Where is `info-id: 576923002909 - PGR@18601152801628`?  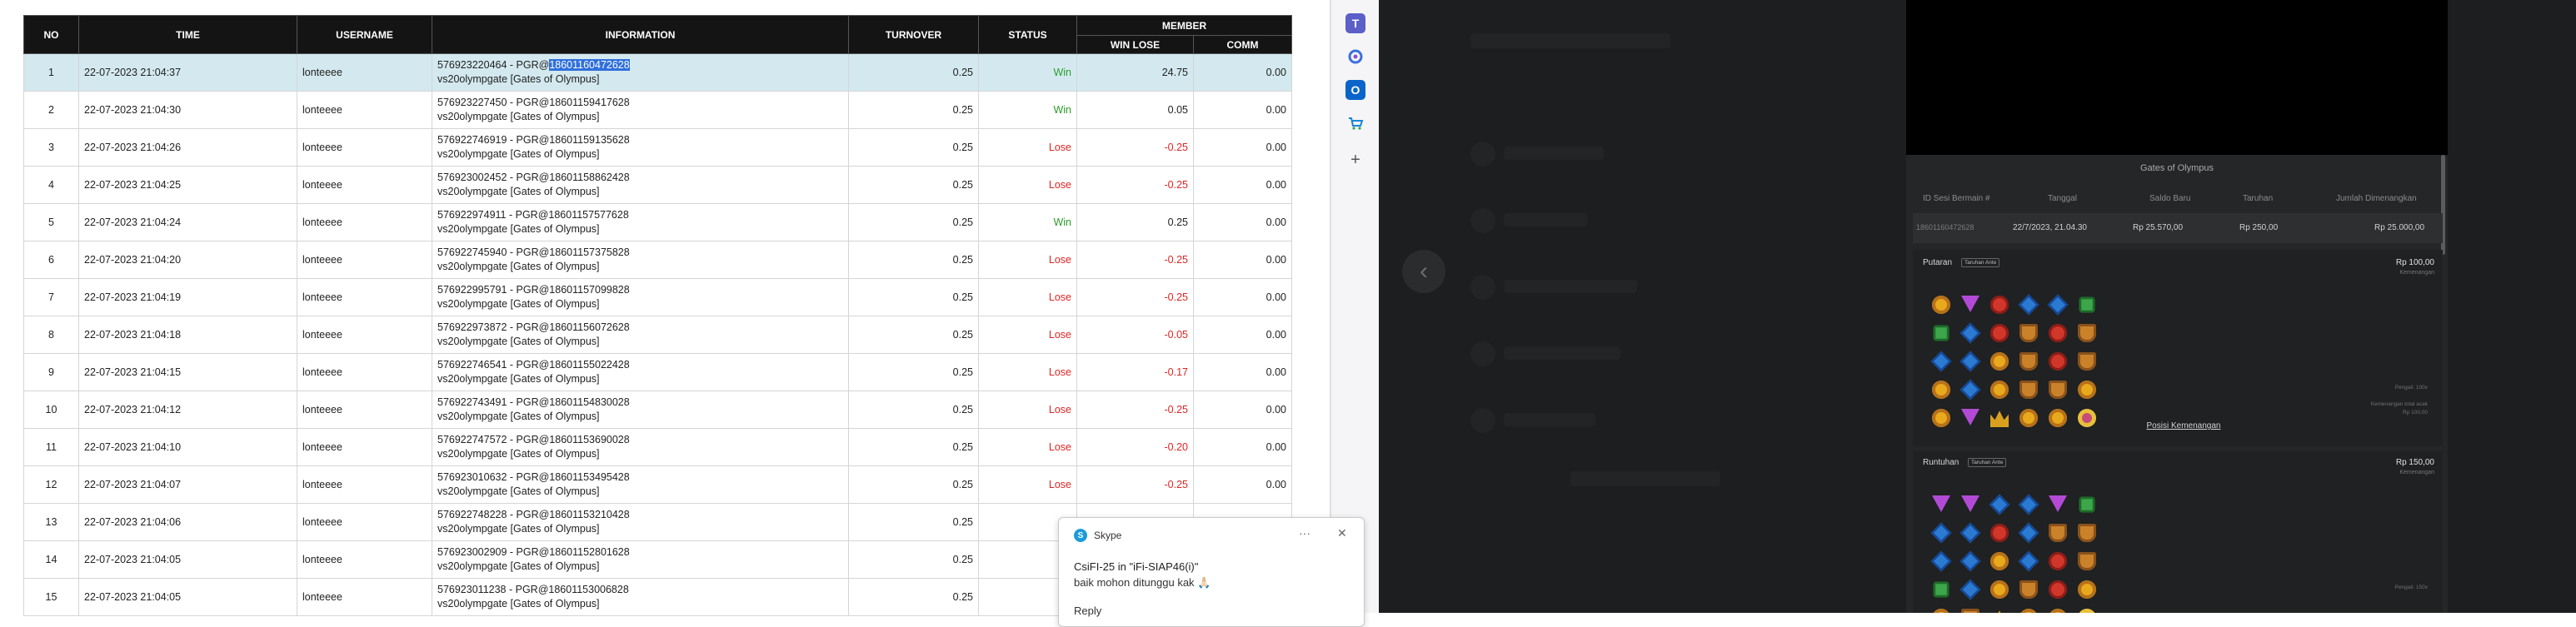
info-id: 576923002909 - PGR@18601152801628 is located at coordinates (533, 552).